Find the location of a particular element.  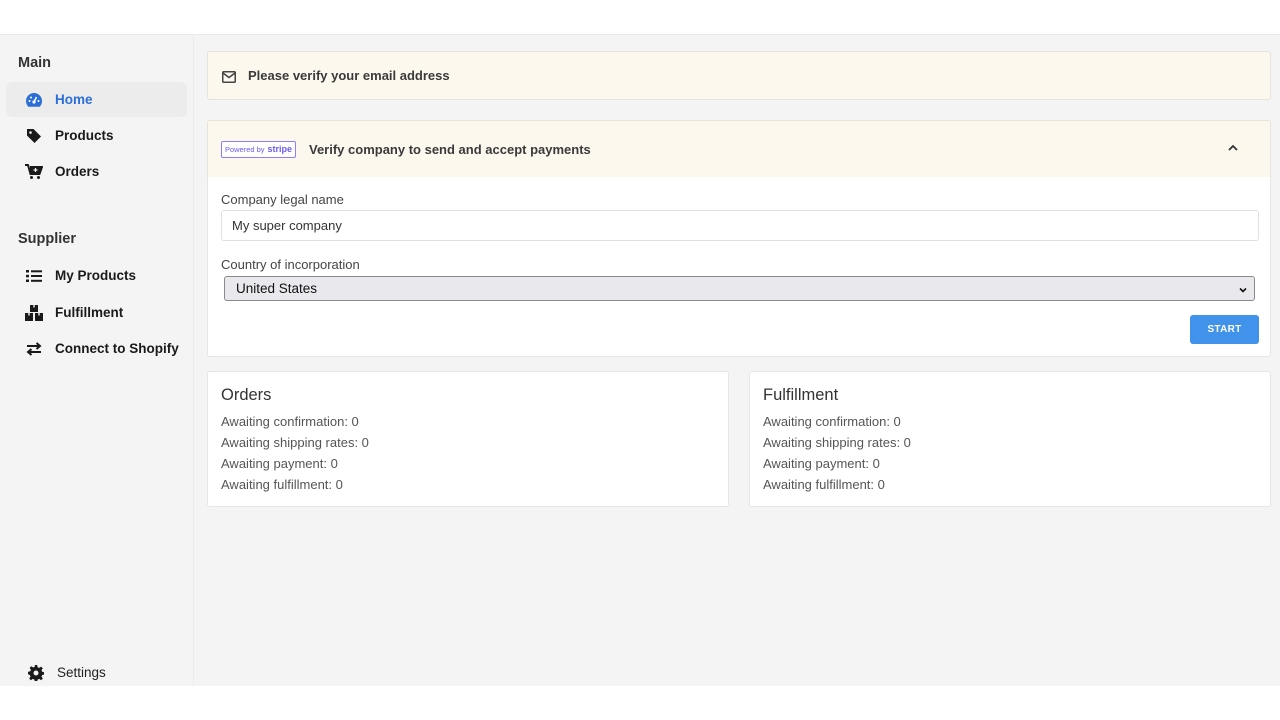

sidebar-item-settings: Settings is located at coordinates (102, 672).